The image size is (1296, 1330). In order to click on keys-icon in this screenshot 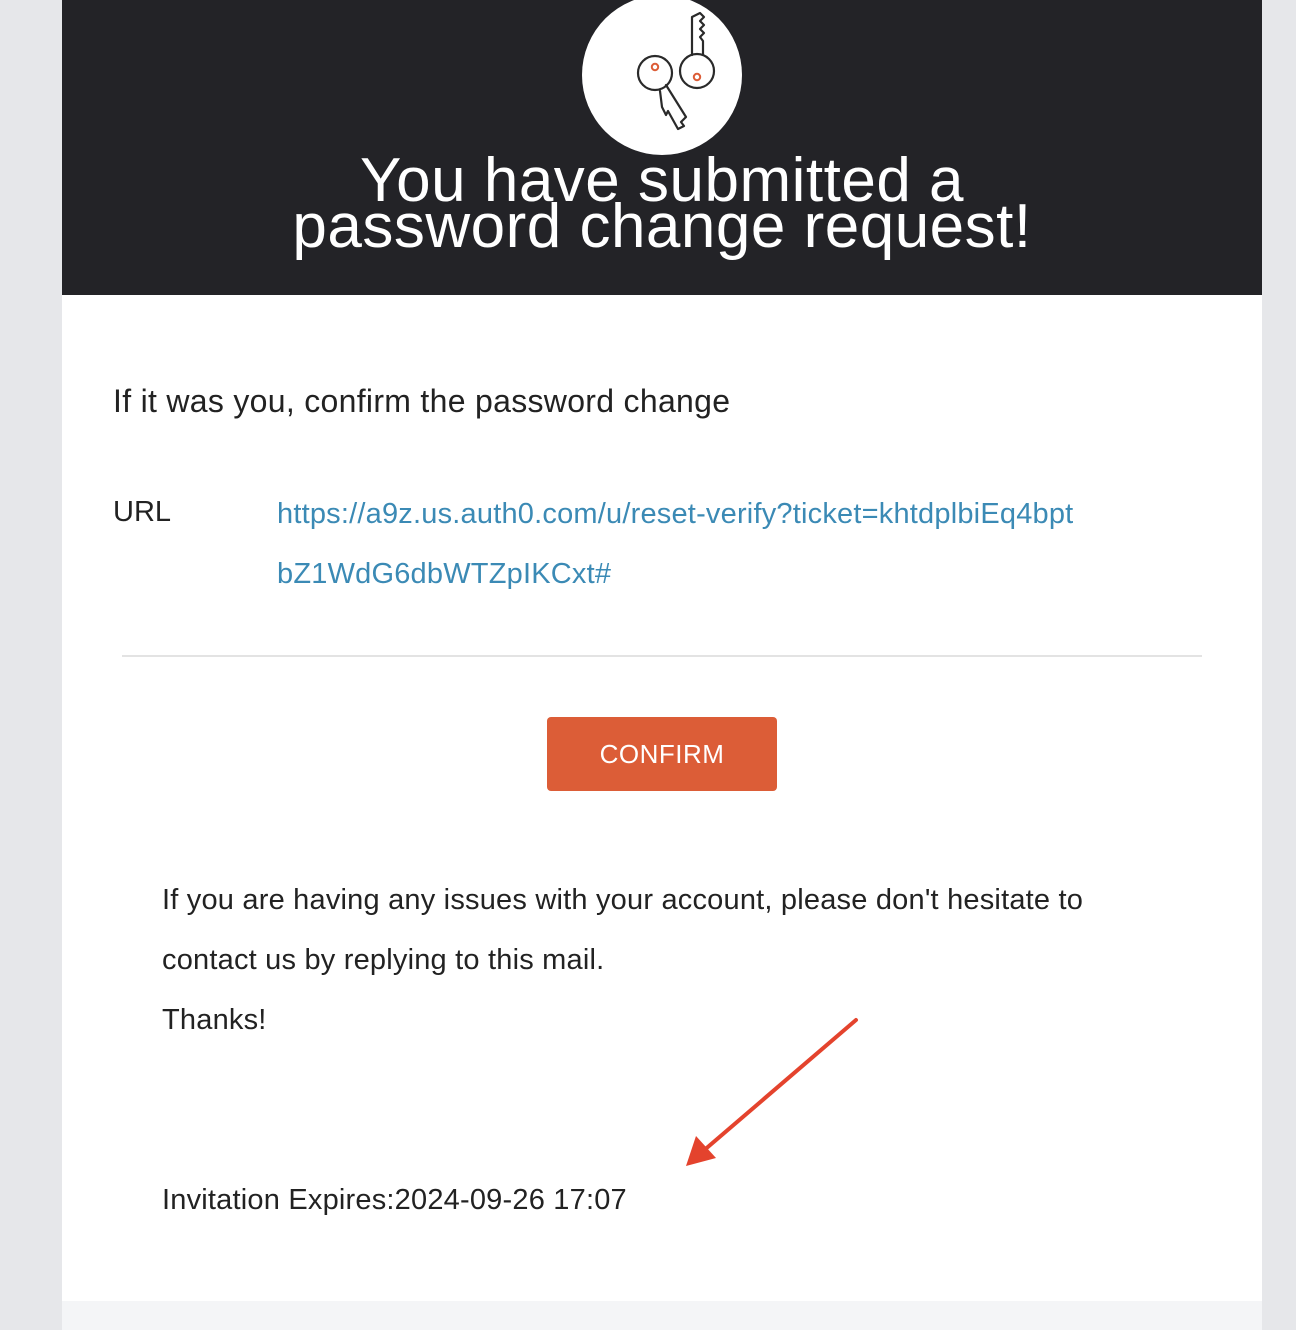, I will do `click(676, 71)`.